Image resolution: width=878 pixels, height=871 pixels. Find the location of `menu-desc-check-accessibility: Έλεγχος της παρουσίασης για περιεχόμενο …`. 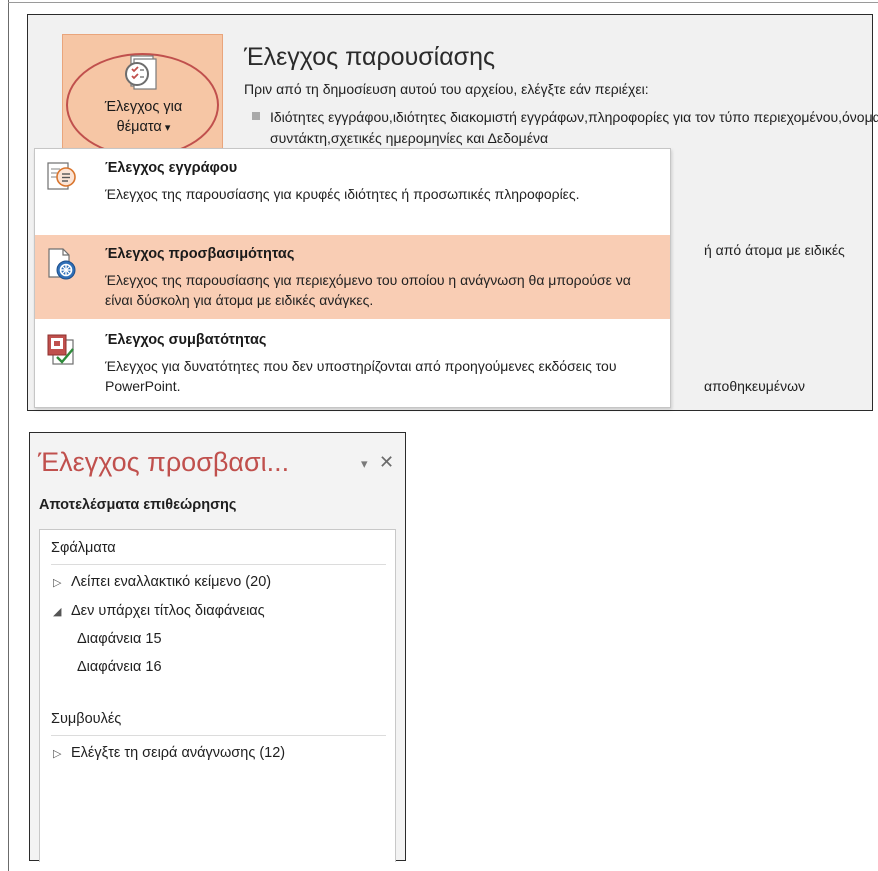

menu-desc-check-accessibility: Έλεγχος της παρουσίασης για περιεχόμενο … is located at coordinates (368, 290).